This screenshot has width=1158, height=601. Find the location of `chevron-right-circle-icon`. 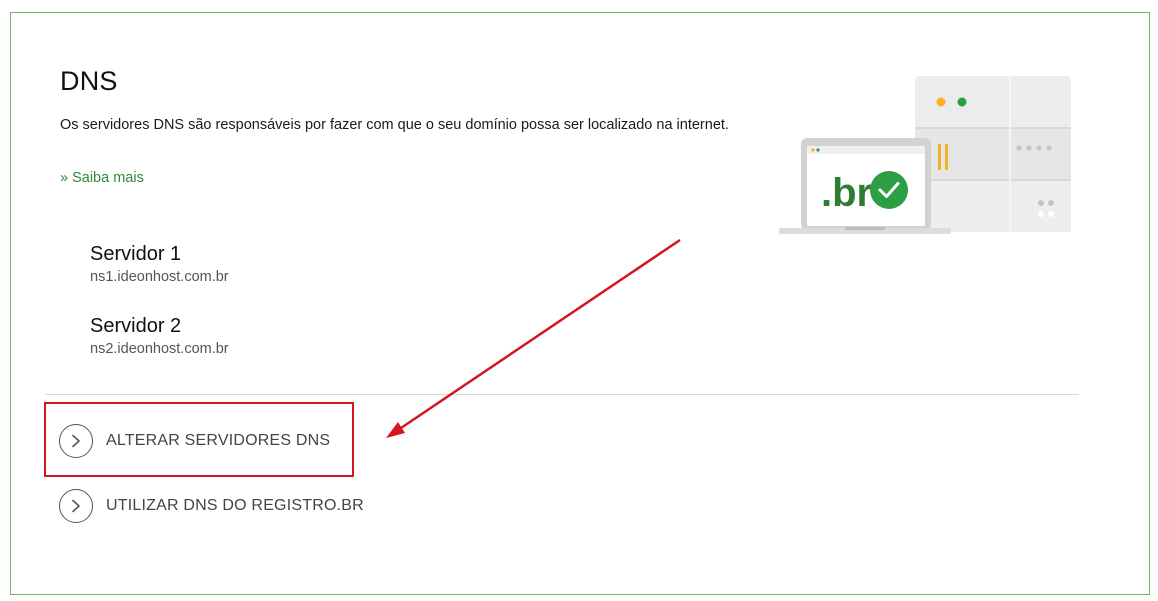

chevron-right-circle-icon is located at coordinates (76, 506).